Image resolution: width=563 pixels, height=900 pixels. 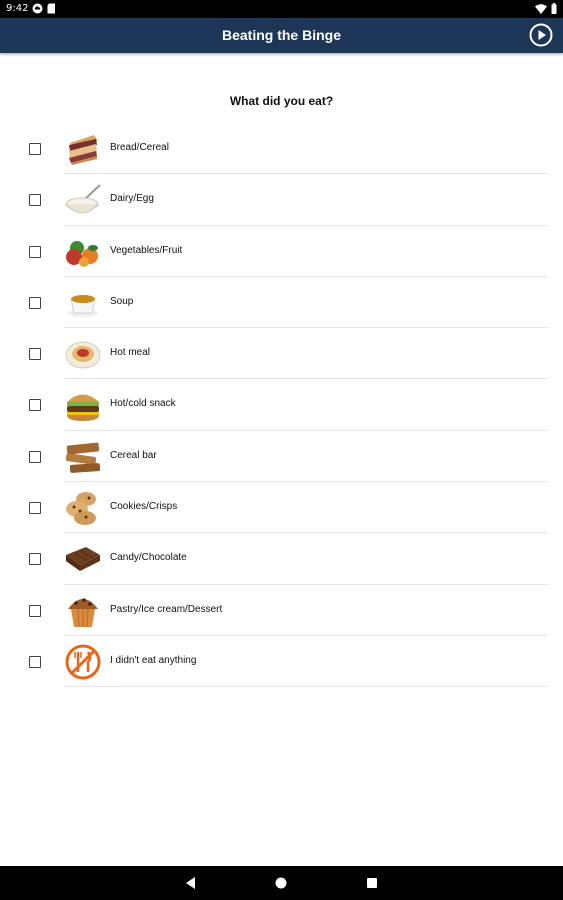 What do you see at coordinates (372, 883) in the screenshot?
I see `recents-icon` at bounding box center [372, 883].